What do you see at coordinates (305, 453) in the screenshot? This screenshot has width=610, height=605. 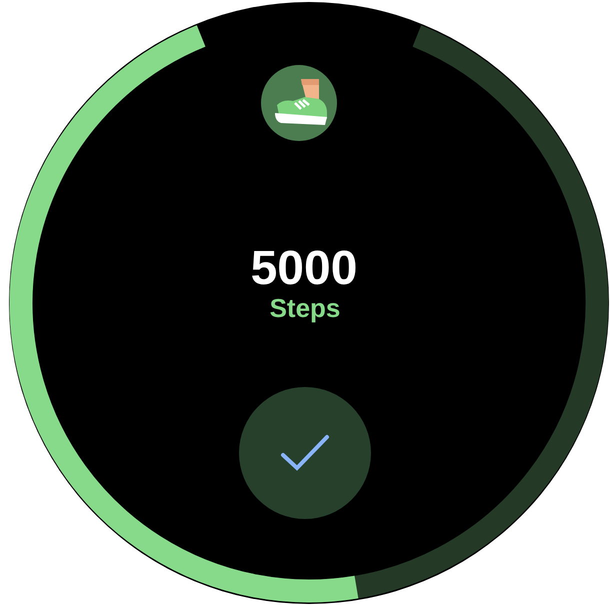 I see `check-icon` at bounding box center [305, 453].